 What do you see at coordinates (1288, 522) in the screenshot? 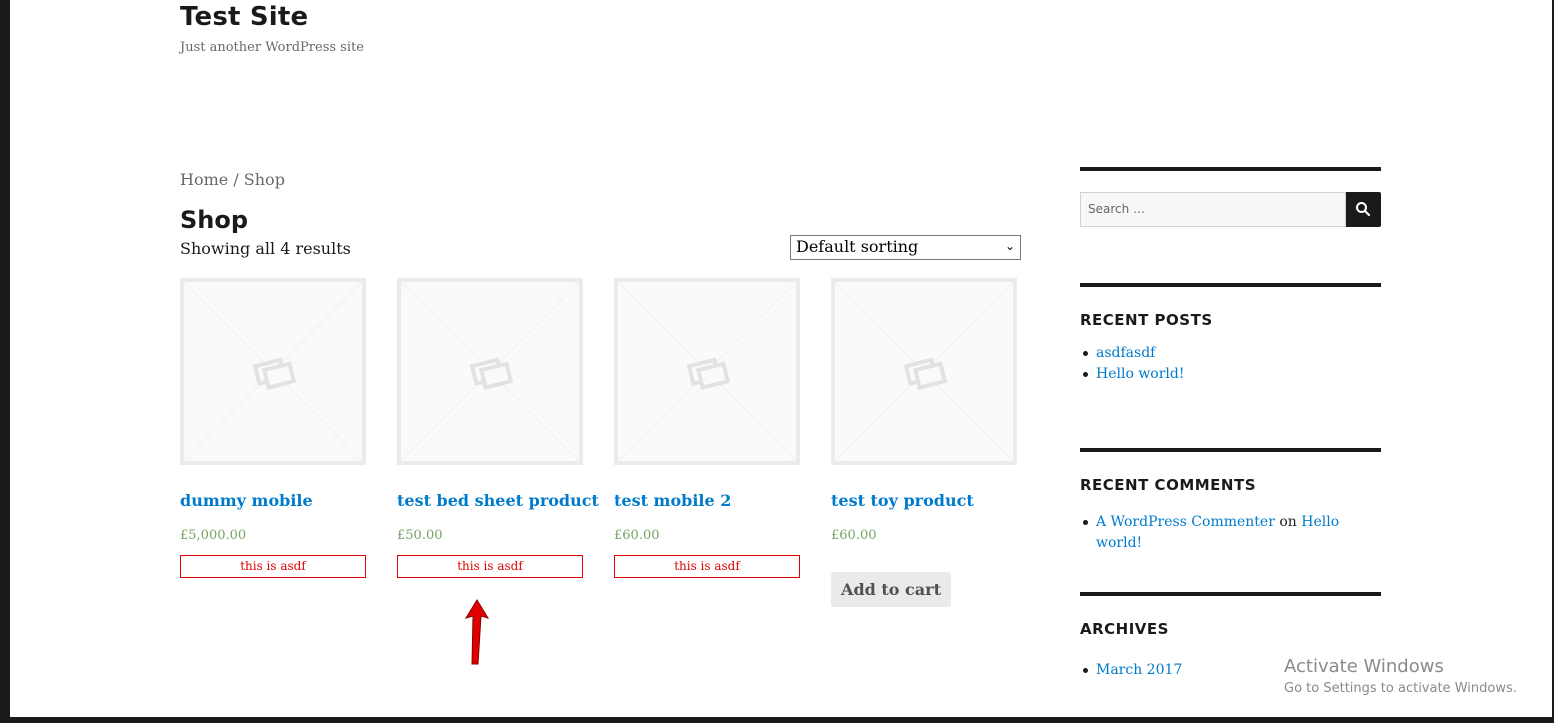
I see `comment-on-text: on` at bounding box center [1288, 522].